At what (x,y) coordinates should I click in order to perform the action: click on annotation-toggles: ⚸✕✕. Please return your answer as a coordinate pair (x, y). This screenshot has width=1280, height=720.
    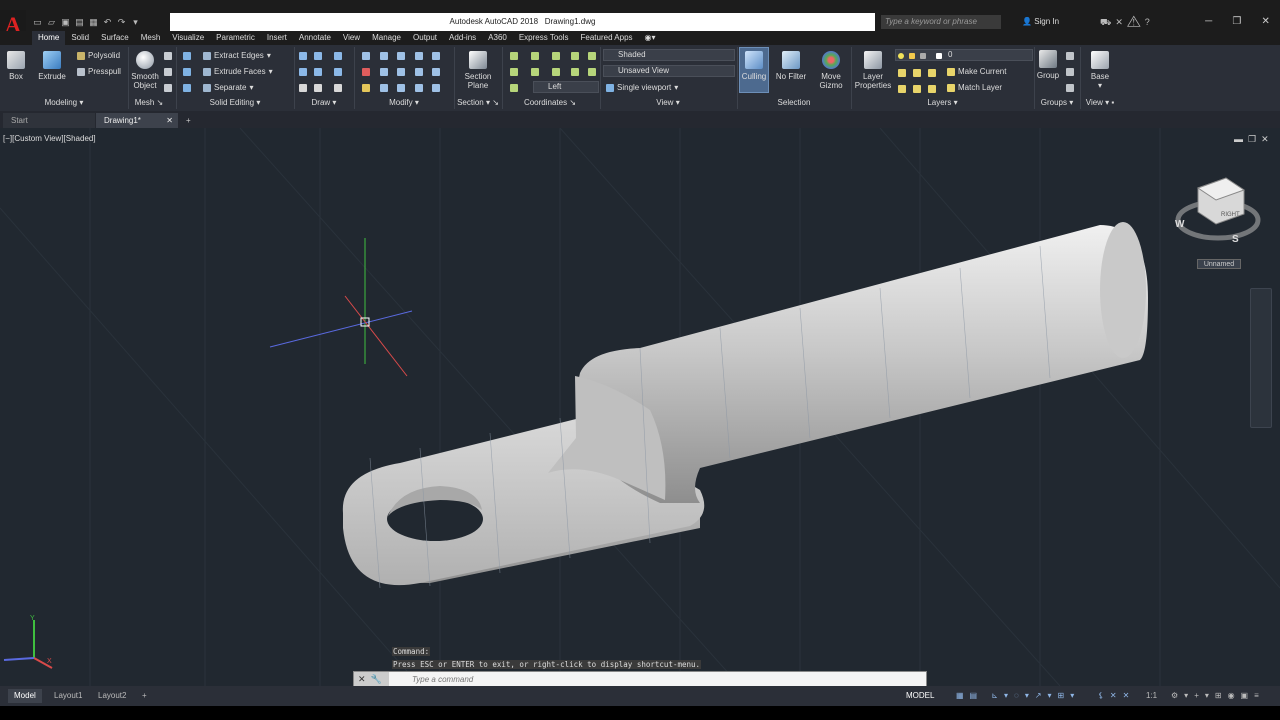
    Looking at the image, I should click on (1116, 696).